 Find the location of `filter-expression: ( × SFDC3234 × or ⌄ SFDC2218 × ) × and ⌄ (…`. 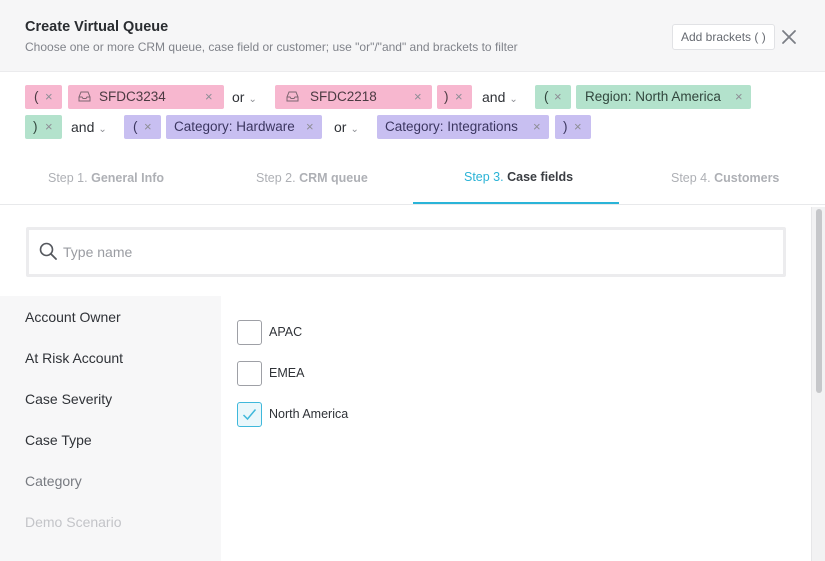

filter-expression: ( × SFDC3234 × or ⌄ SFDC2218 × ) × and ⌄ (… is located at coordinates (412, 109).